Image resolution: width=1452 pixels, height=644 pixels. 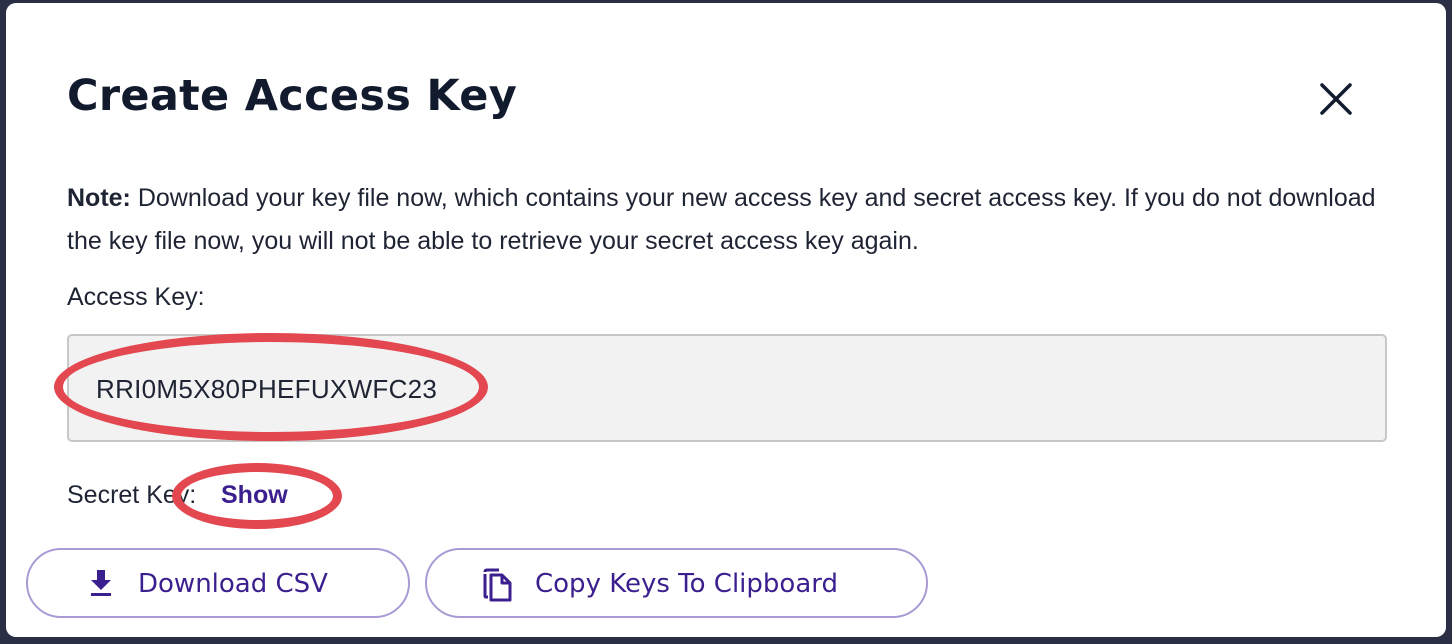 I want to click on show-secret-key-link: Show, so click(x=254, y=495).